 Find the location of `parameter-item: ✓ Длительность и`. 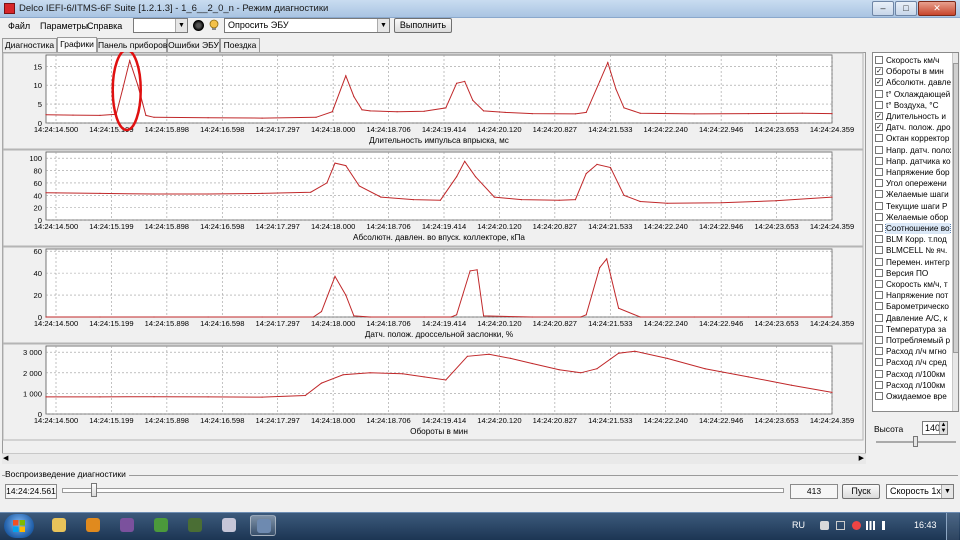

parameter-item: ✓ Длительность и is located at coordinates (912, 116).